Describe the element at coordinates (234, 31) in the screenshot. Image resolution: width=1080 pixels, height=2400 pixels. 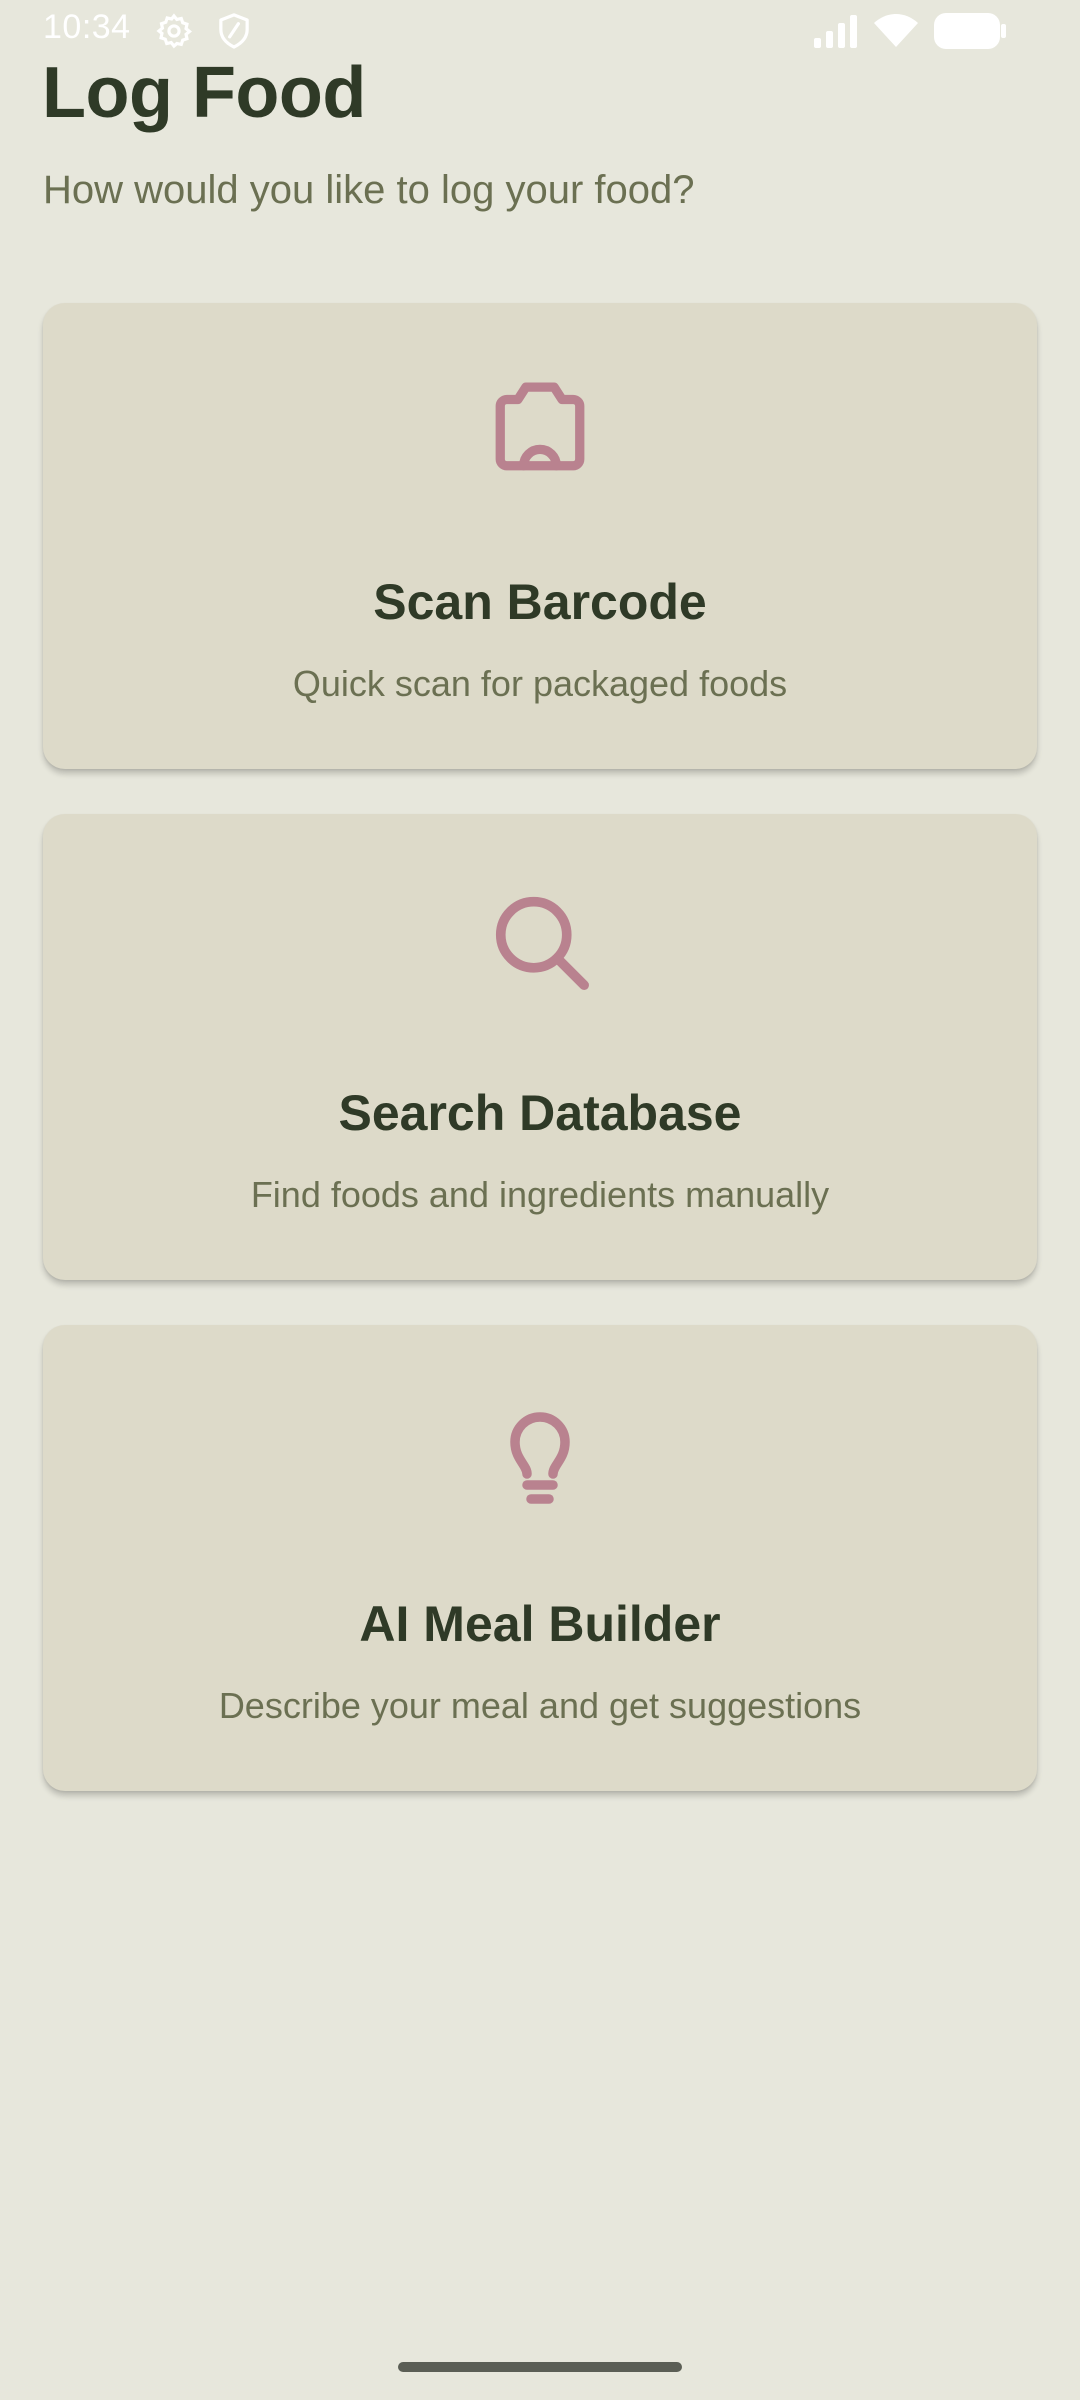
I see `shield-icon` at that location.